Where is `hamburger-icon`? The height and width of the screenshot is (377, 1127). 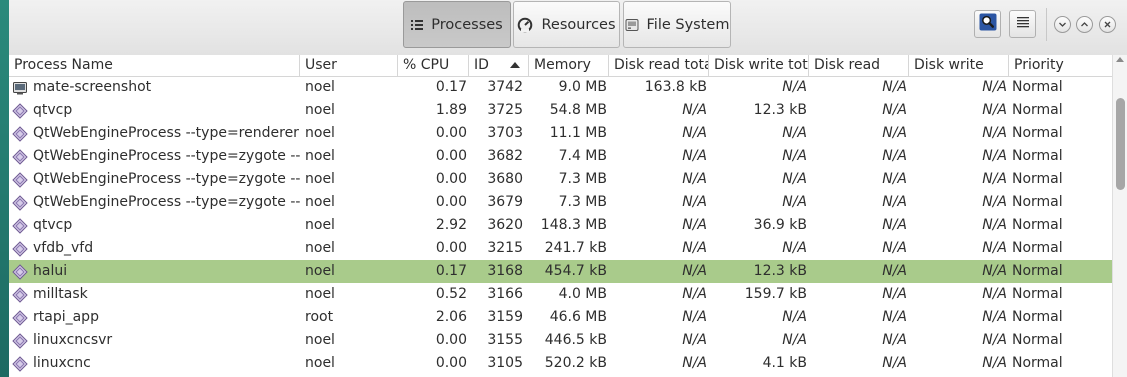 hamburger-icon is located at coordinates (1023, 24).